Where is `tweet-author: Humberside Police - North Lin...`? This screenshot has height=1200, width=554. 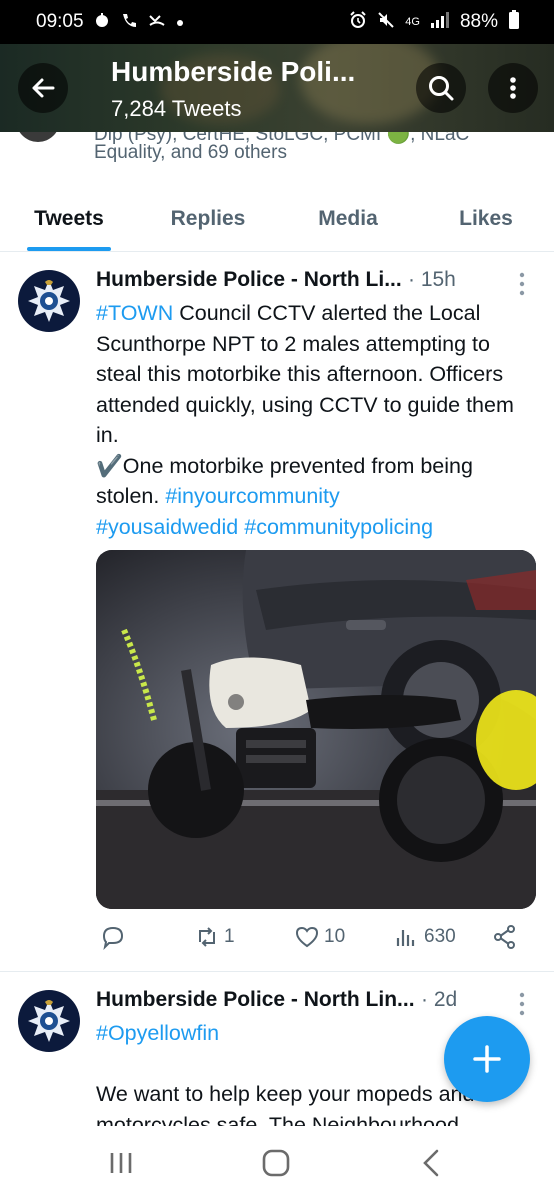 tweet-author: Humberside Police - North Lin... is located at coordinates (255, 1000).